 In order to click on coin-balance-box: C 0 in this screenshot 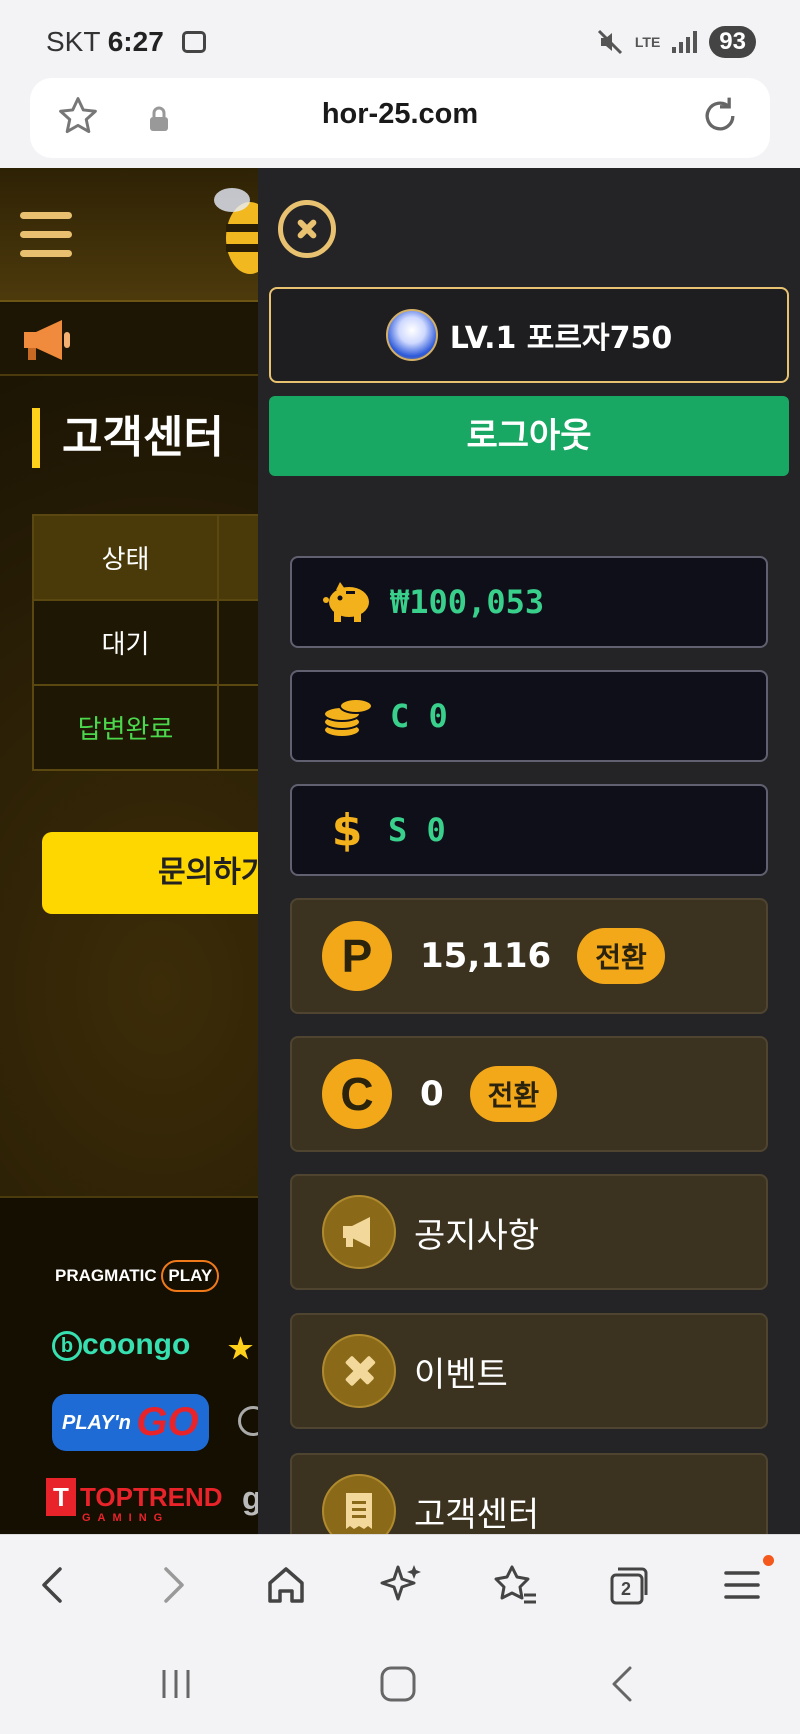, I will do `click(529, 716)`.